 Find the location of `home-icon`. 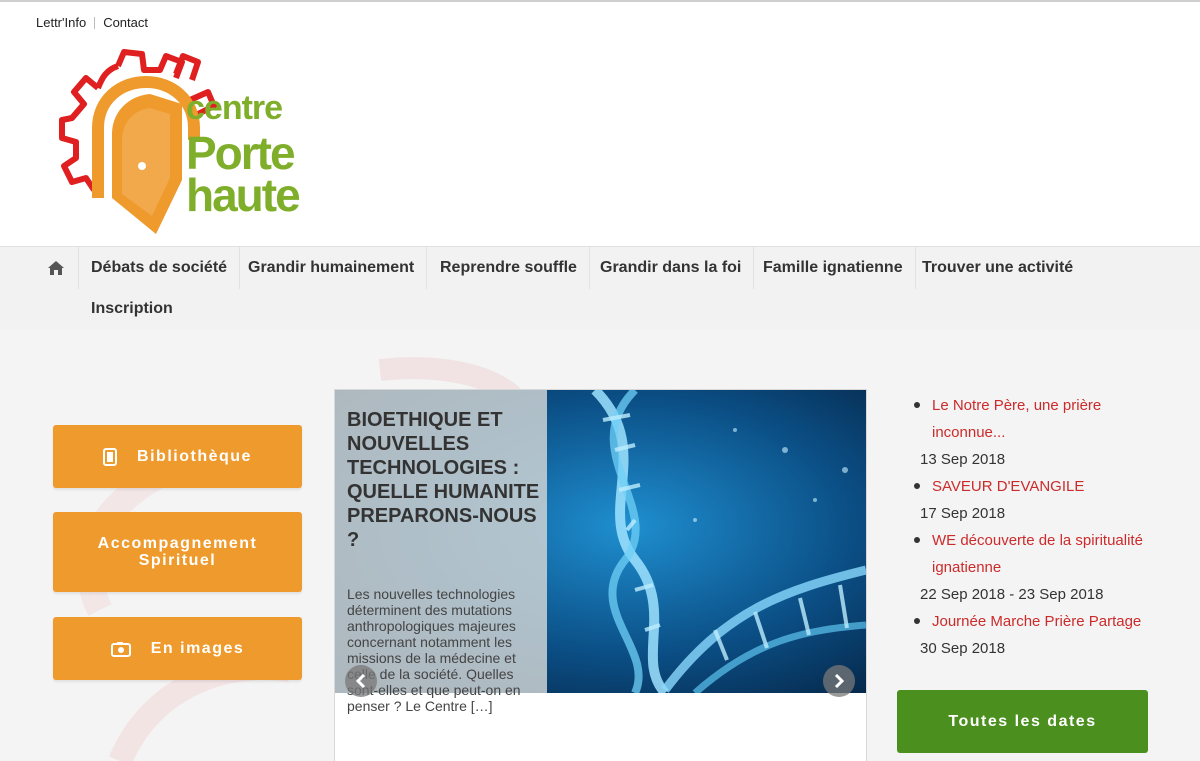

home-icon is located at coordinates (56, 268).